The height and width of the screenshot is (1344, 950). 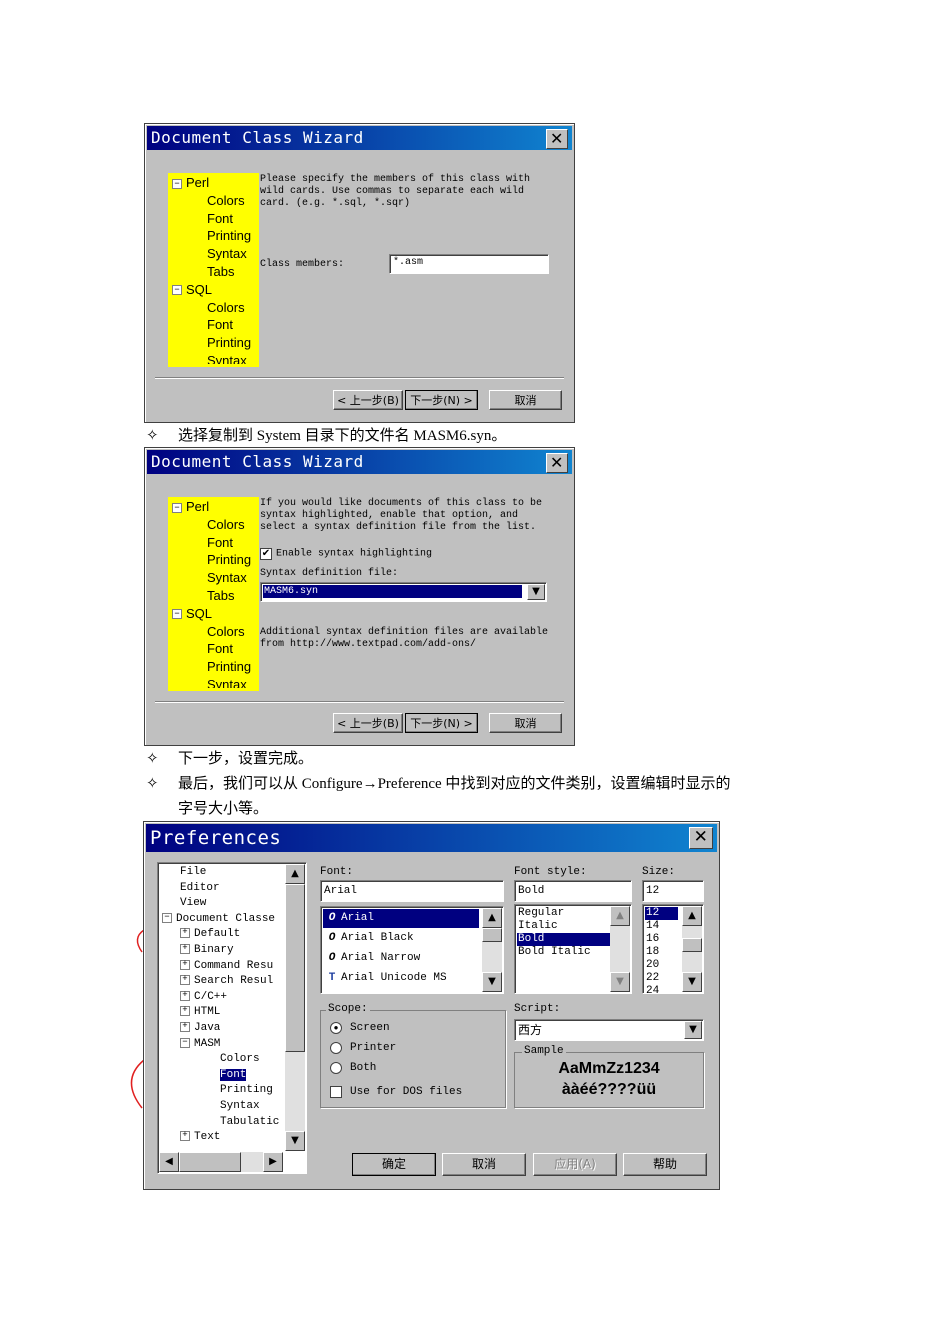 I want to click on checkbox-icon, so click(x=336, y=1092).